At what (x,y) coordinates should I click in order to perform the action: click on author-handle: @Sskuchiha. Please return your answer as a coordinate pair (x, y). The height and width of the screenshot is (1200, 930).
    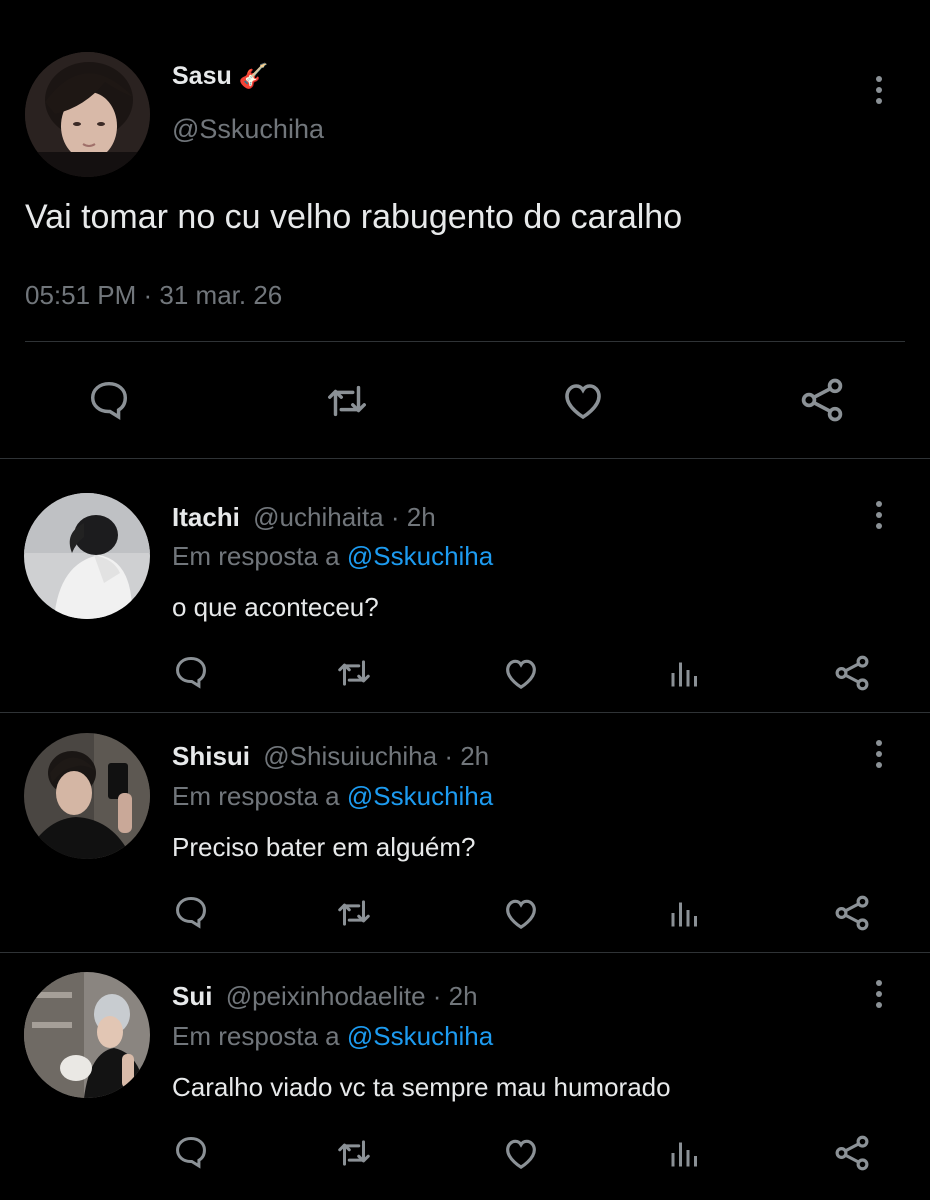
    Looking at the image, I should click on (248, 129).